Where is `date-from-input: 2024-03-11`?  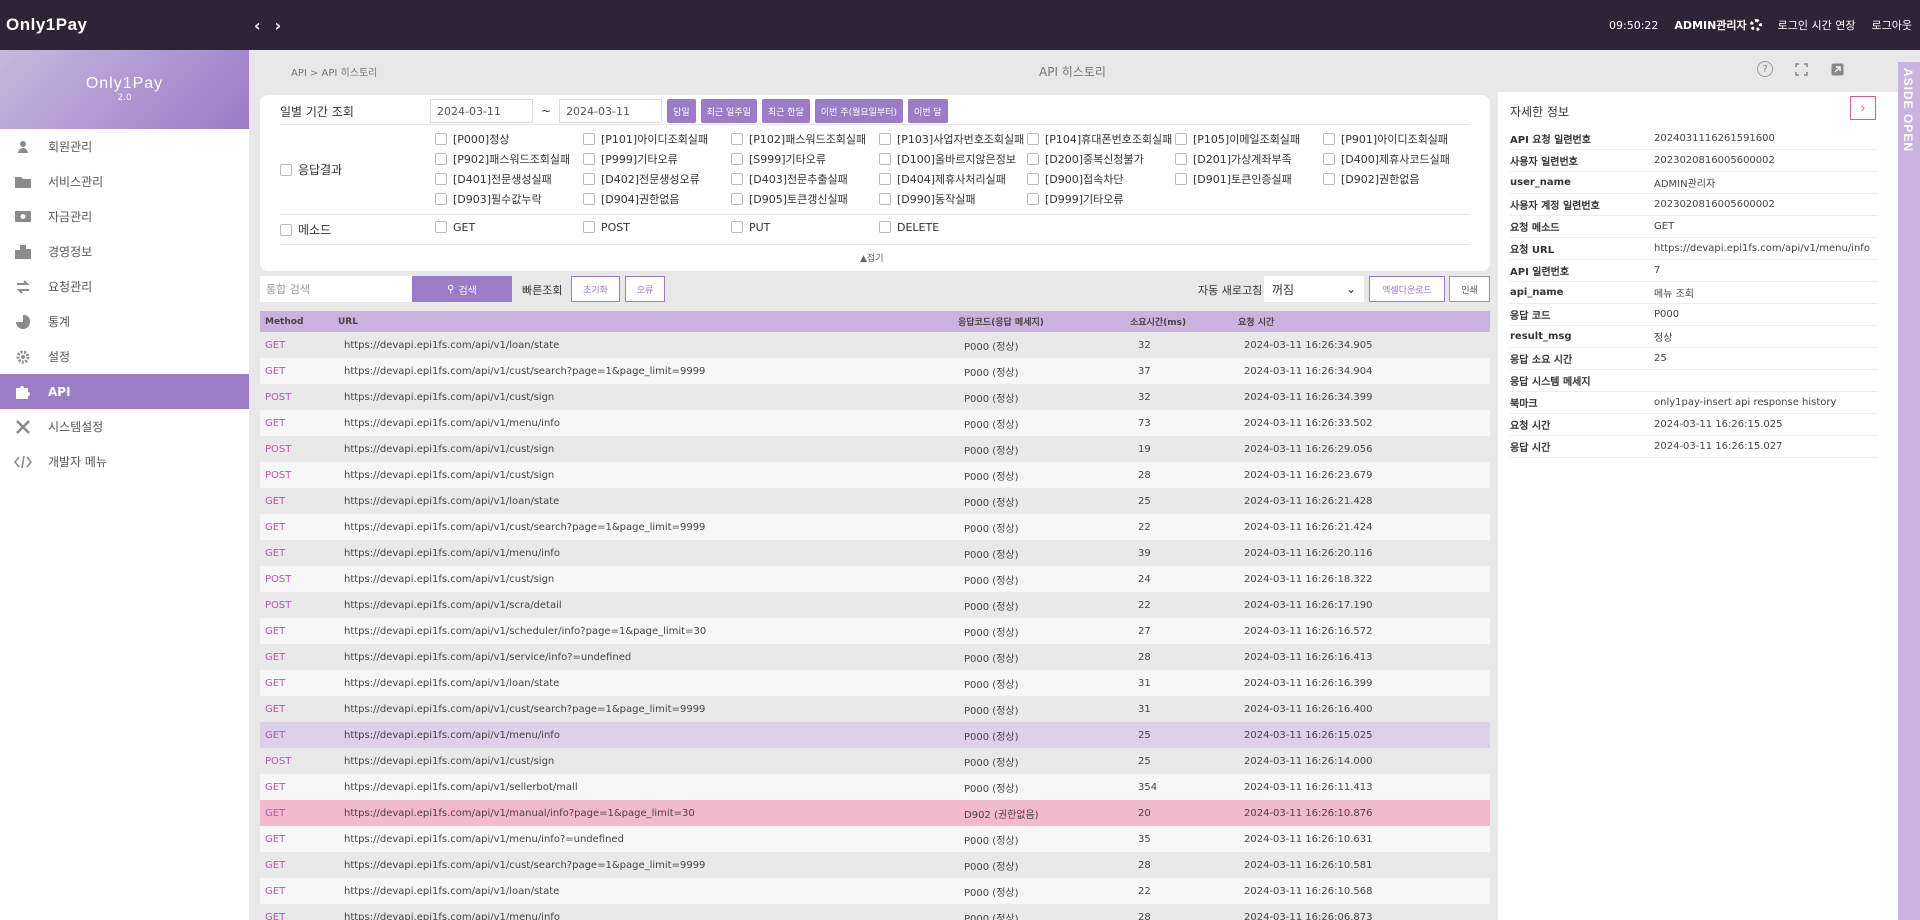
date-from-input: 2024-03-11 is located at coordinates (481, 111).